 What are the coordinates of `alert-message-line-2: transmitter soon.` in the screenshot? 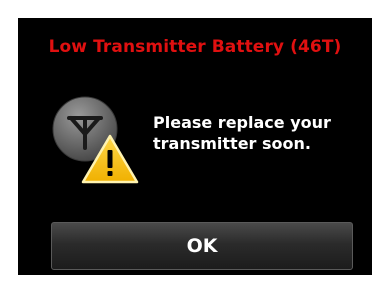 It's located at (232, 143).